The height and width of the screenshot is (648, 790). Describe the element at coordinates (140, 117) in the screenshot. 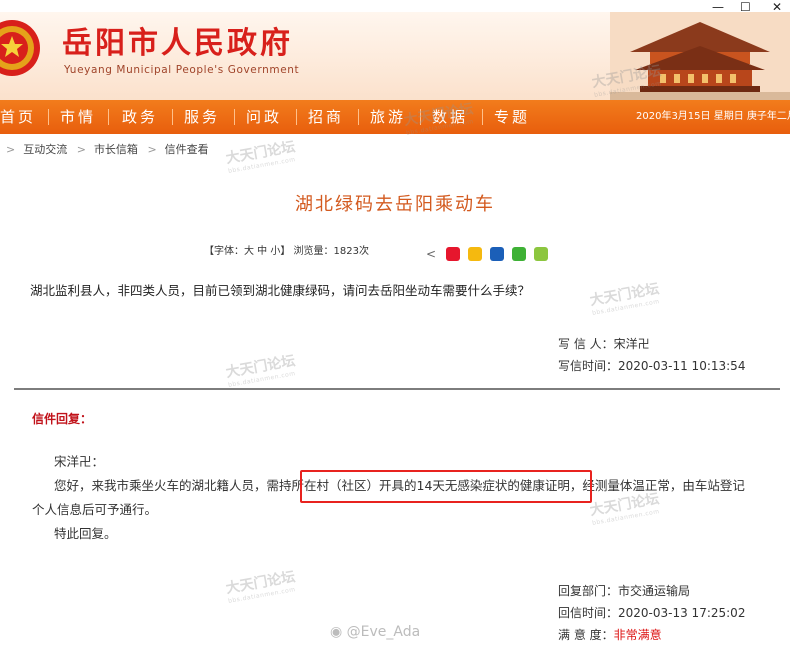

I see `nav-government-affairs: 政务` at that location.